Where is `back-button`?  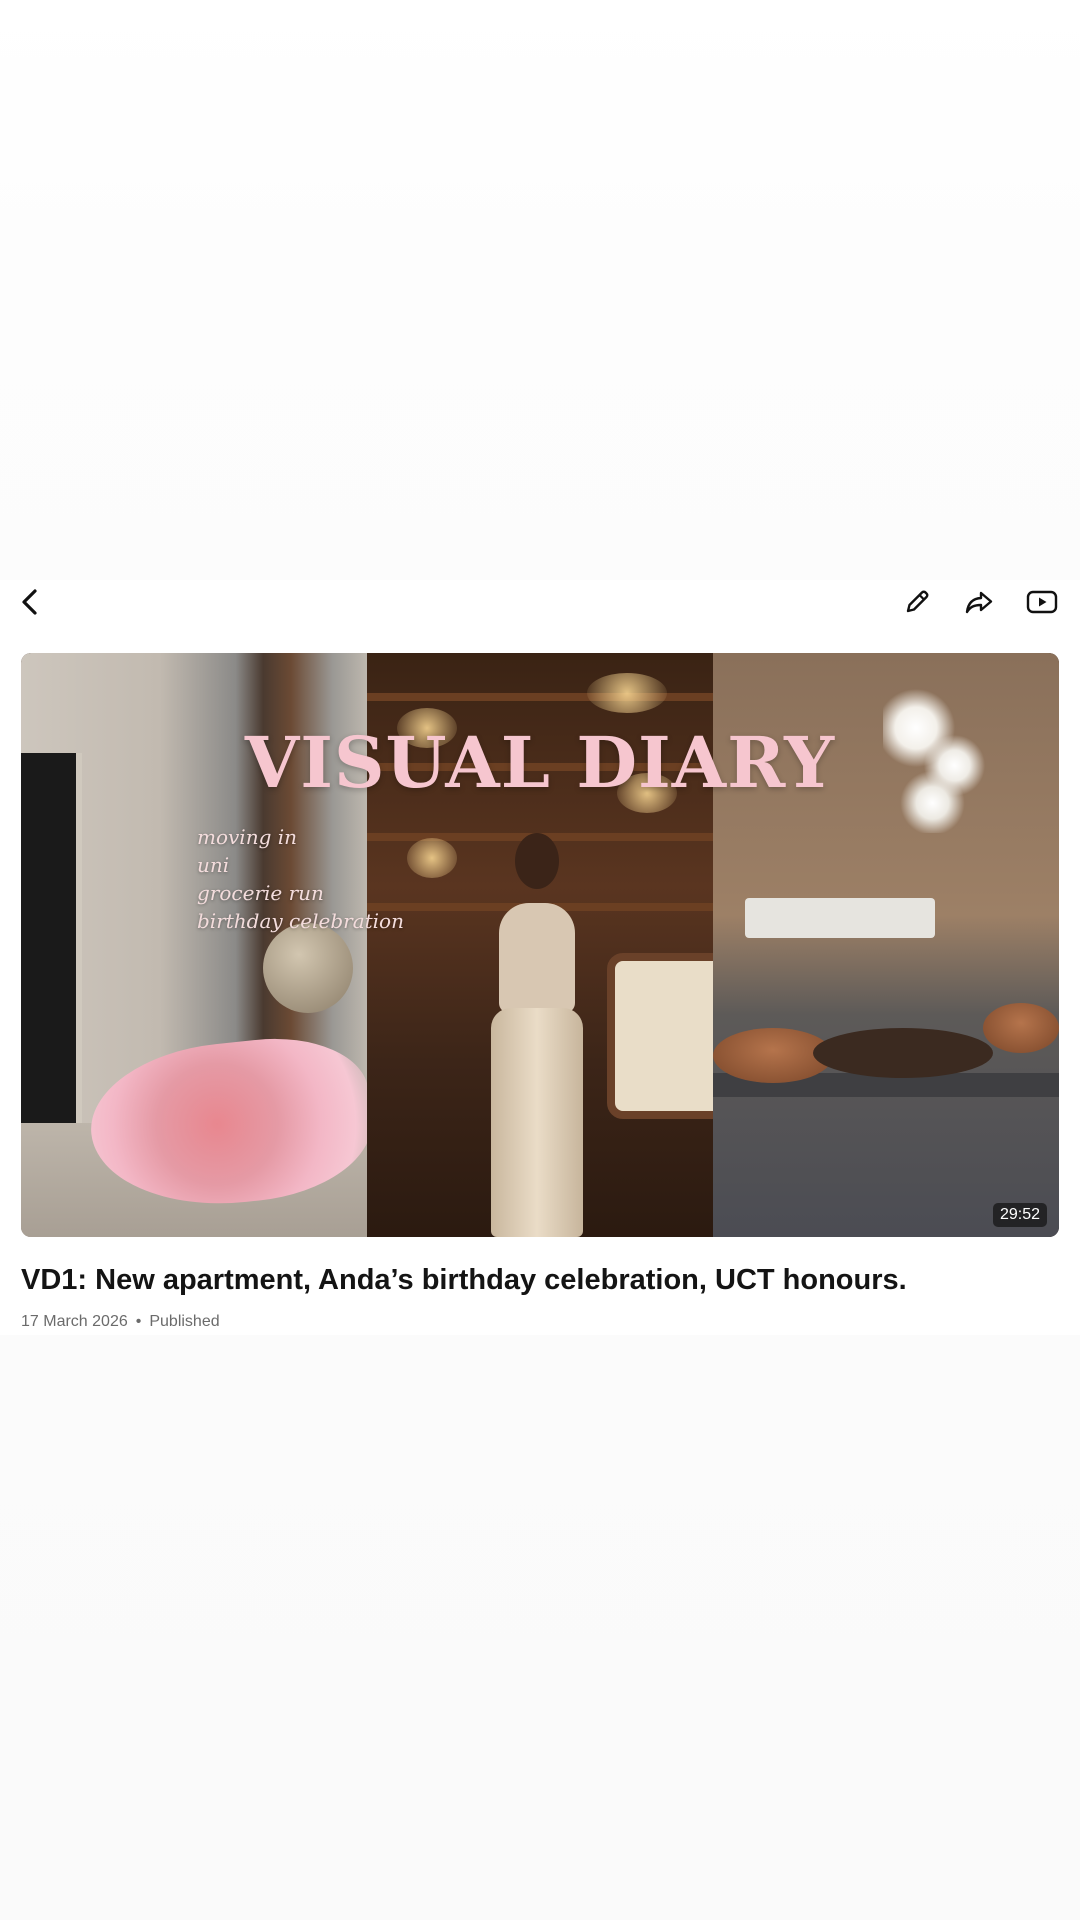 back-button is located at coordinates (30, 602).